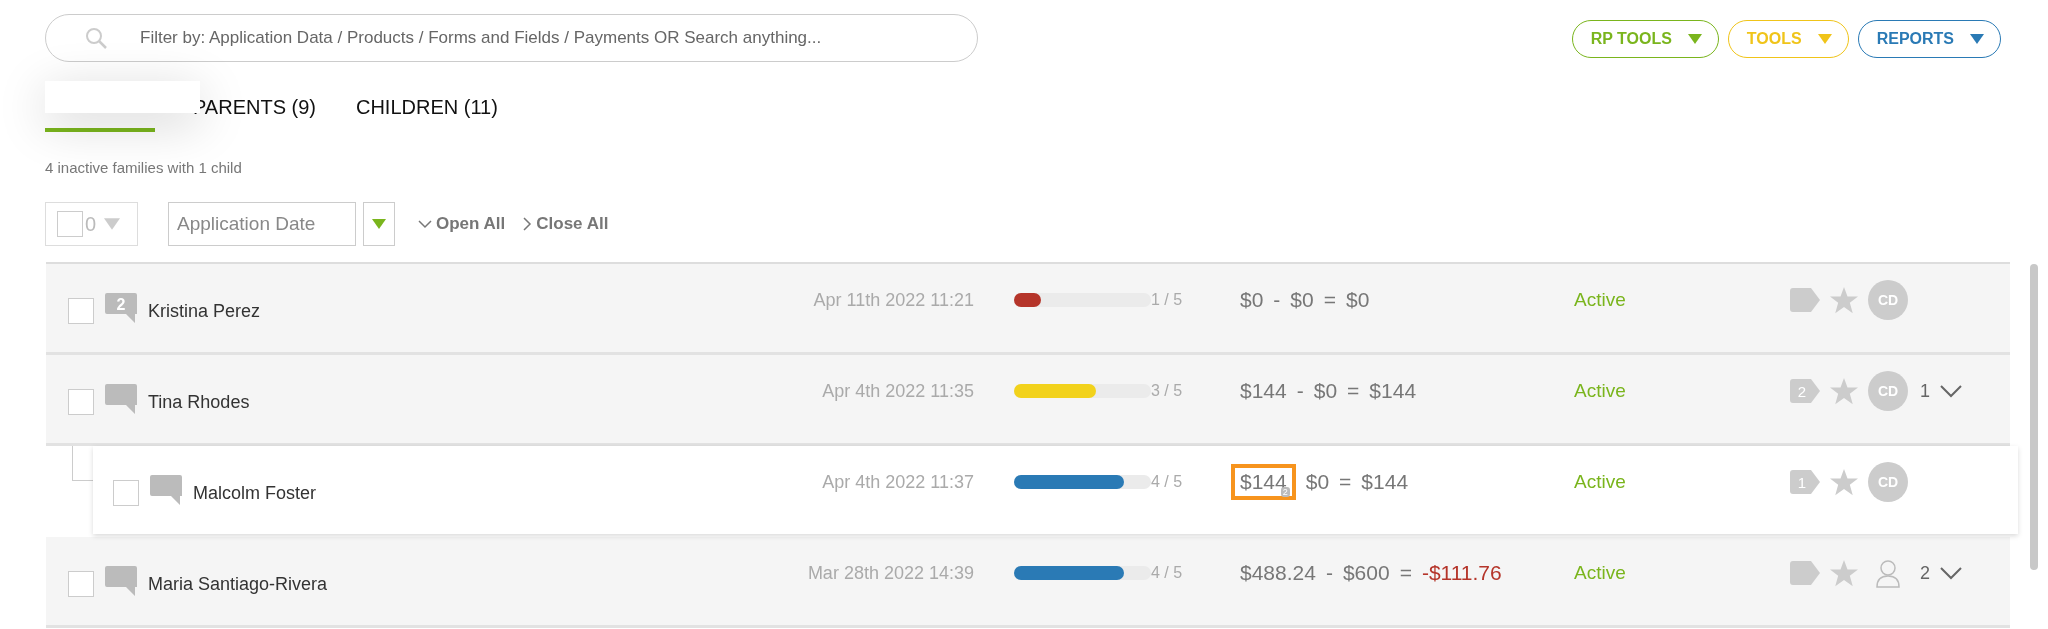  Describe the element at coordinates (1285, 492) in the screenshot. I see `count-badge: 2` at that location.